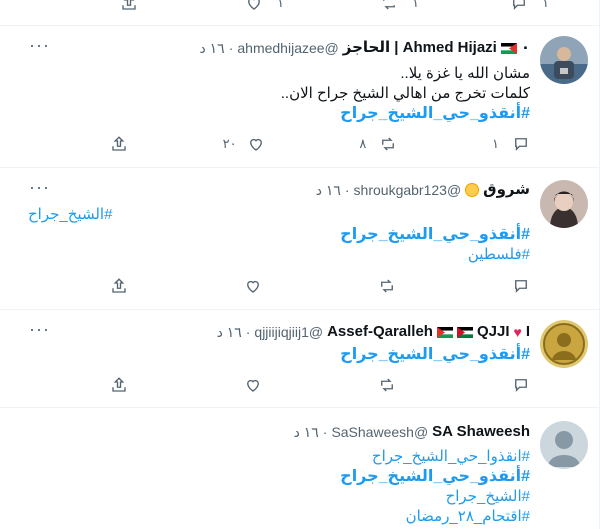 The height and width of the screenshot is (529, 600). What do you see at coordinates (229, 143) in the screenshot?
I see `like-count: ٢٠` at bounding box center [229, 143].